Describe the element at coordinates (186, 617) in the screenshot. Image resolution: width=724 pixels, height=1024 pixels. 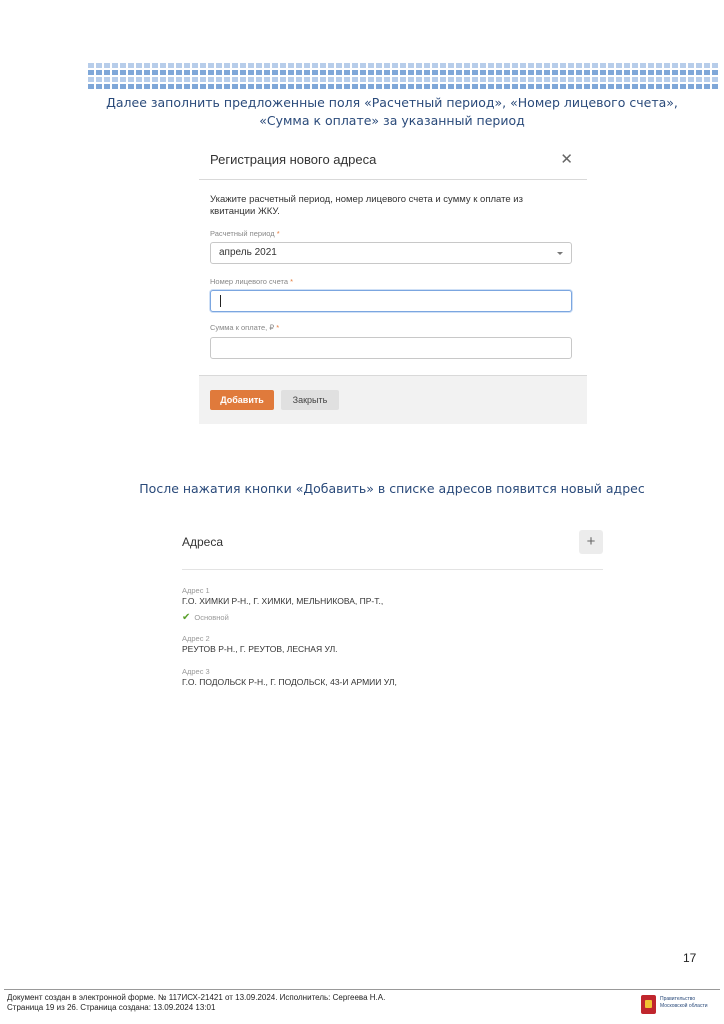
I see `check-icon: ✔` at that location.